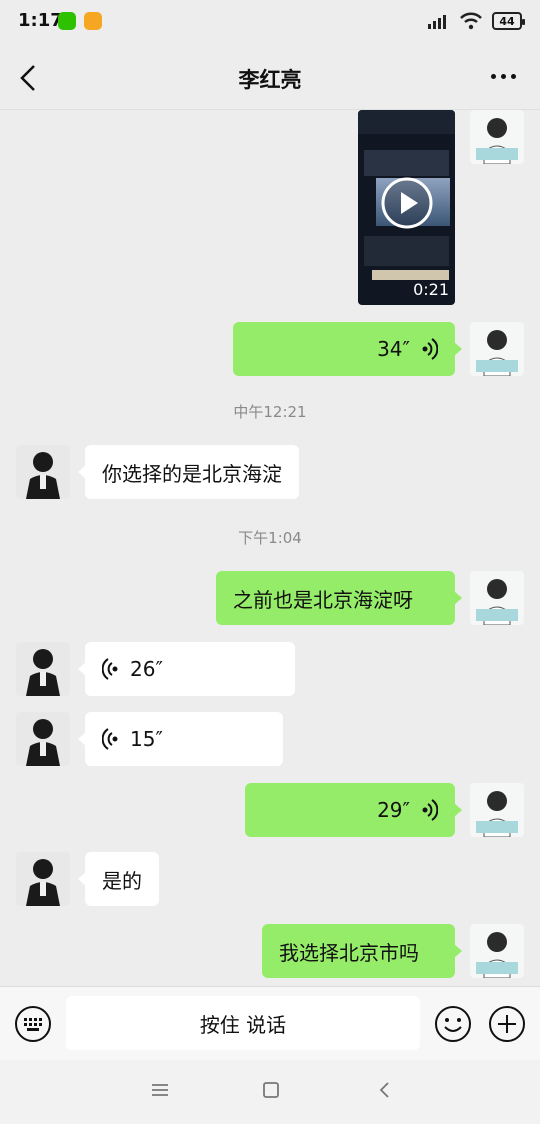 This screenshot has height=1124, width=540. I want to click on back-icon, so click(384, 1090).